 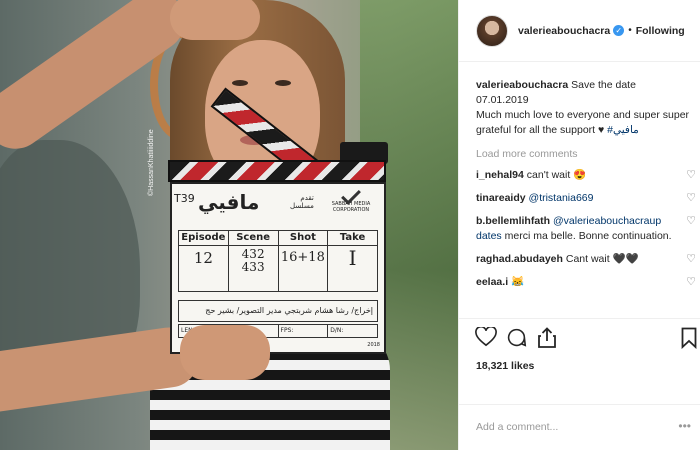 What do you see at coordinates (518, 281) in the screenshot?
I see `comment-text: 😹` at bounding box center [518, 281].